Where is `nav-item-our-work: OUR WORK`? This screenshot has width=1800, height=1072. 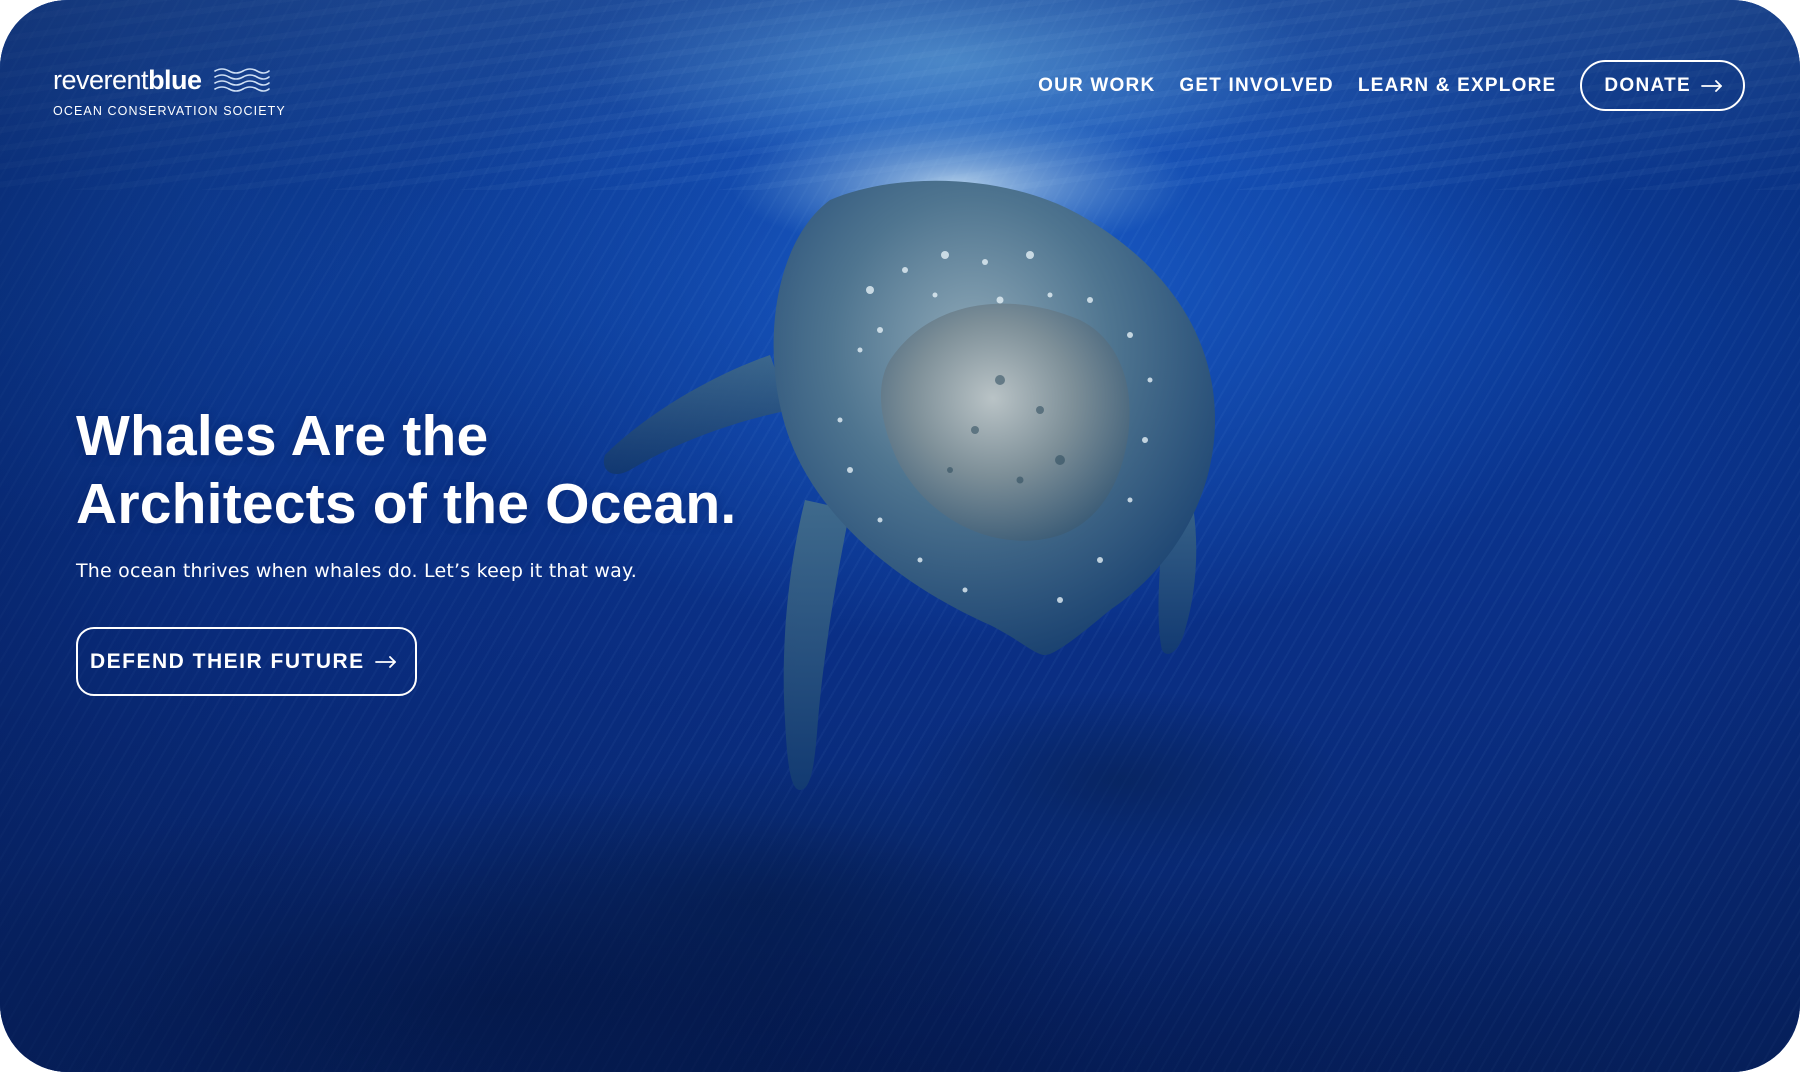 nav-item-our-work: OUR WORK is located at coordinates (1096, 86).